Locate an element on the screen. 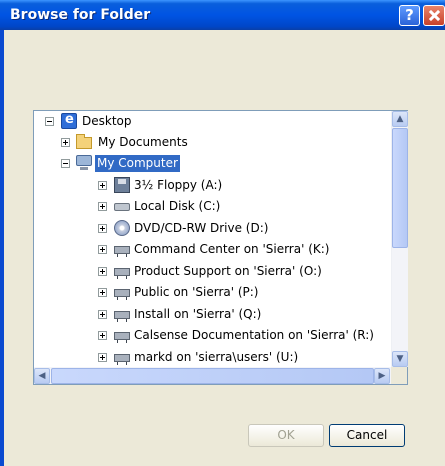 This screenshot has height=466, width=445. close-button is located at coordinates (434, 15).